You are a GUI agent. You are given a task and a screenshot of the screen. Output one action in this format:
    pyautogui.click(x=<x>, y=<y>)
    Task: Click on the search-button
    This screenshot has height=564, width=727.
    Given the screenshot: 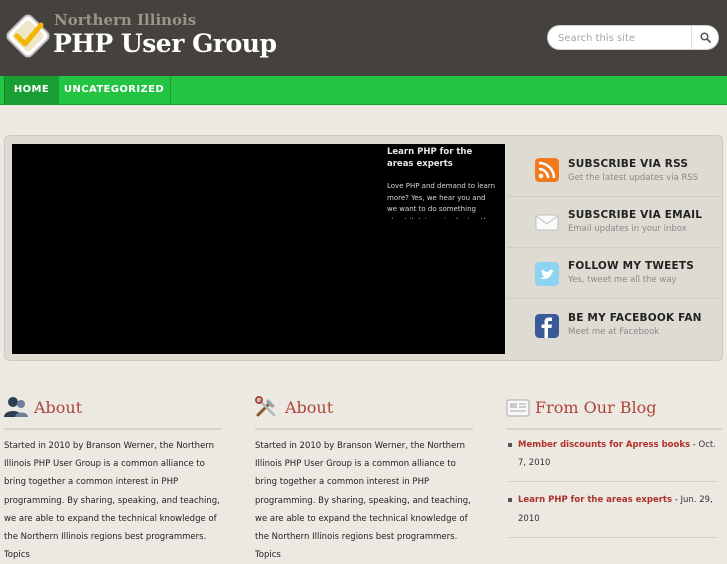 What is the action you would take?
    pyautogui.click(x=704, y=37)
    